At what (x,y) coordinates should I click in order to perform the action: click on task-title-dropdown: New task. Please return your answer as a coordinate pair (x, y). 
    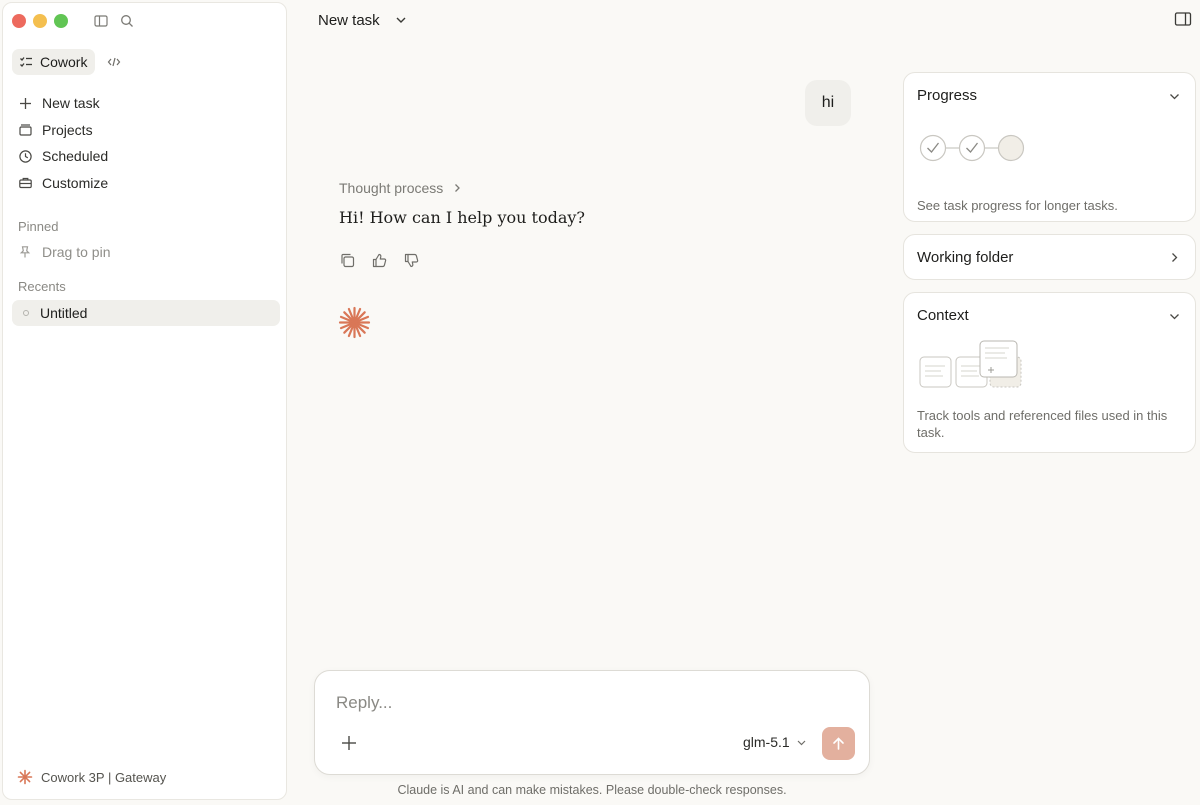
    Looking at the image, I should click on (363, 20).